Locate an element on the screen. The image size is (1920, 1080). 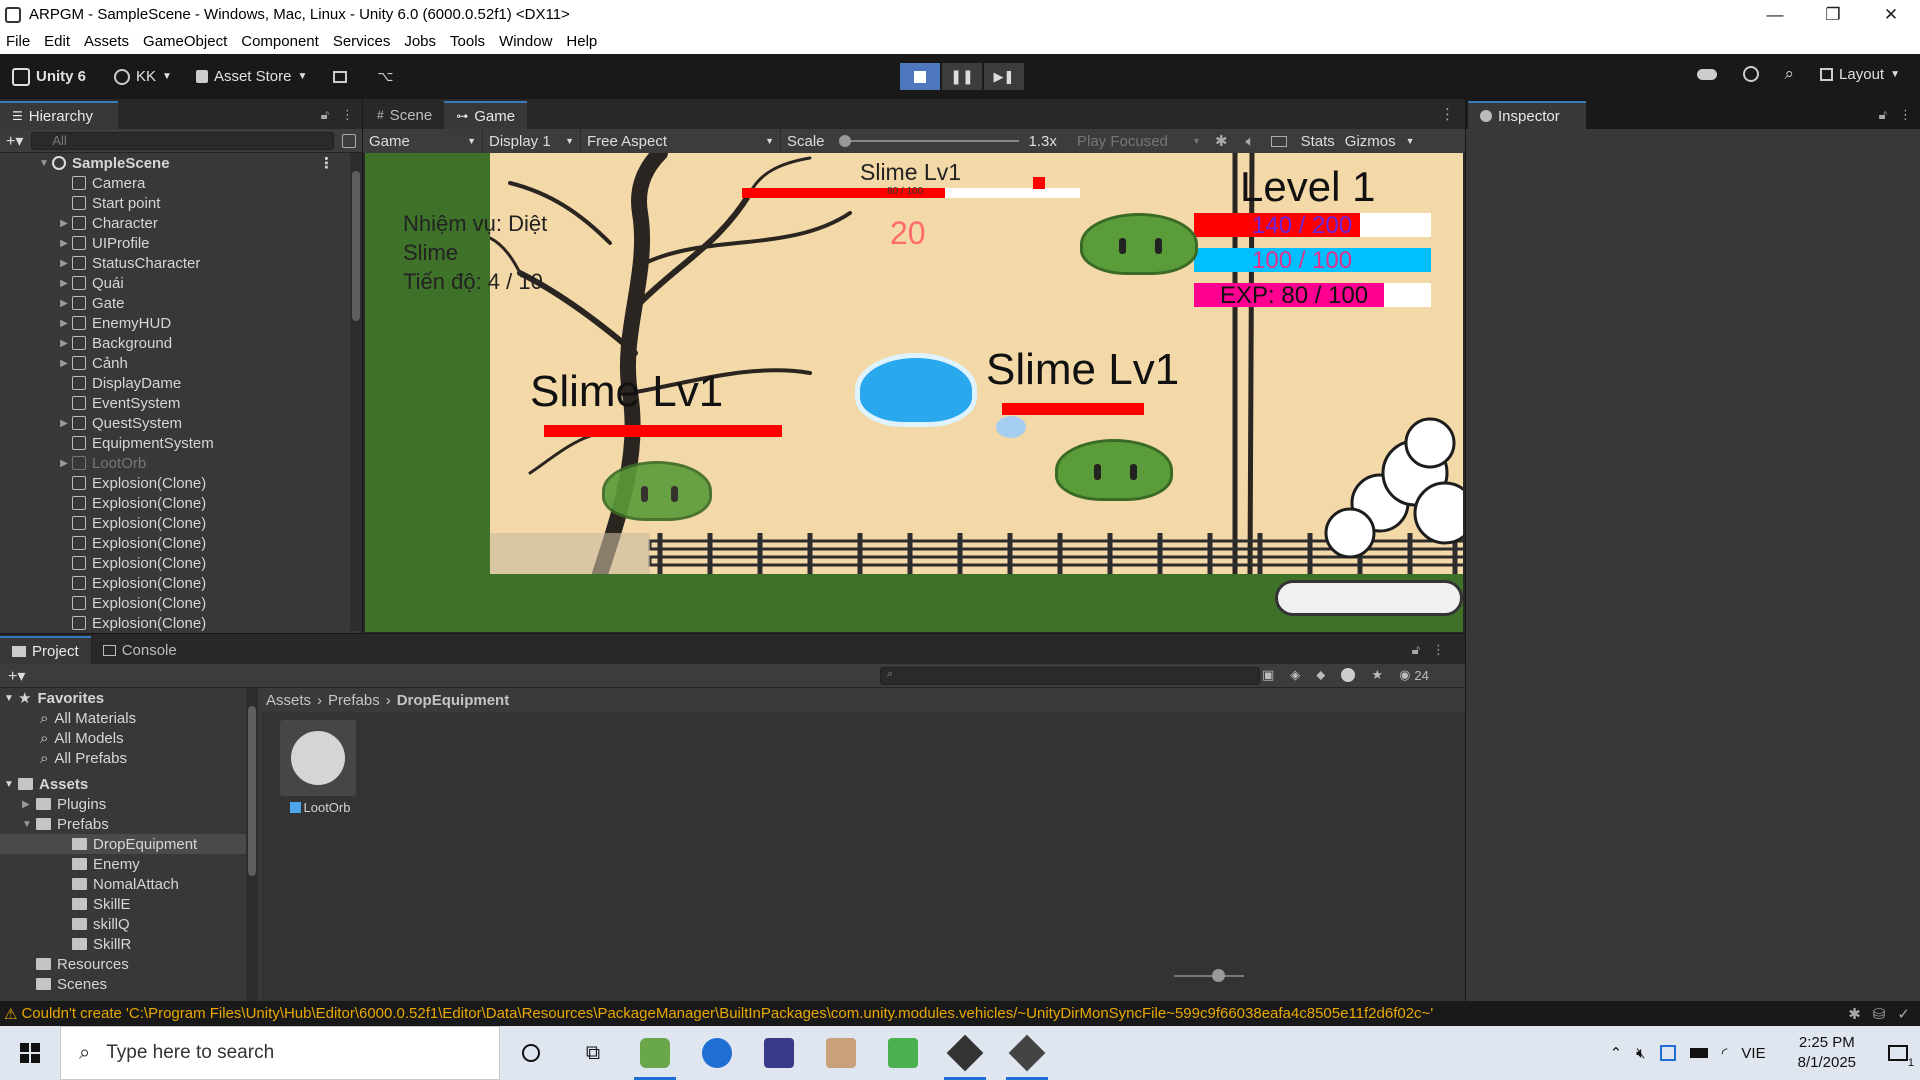
audio-icon: 🔈︎ is located at coordinates (1250, 141).